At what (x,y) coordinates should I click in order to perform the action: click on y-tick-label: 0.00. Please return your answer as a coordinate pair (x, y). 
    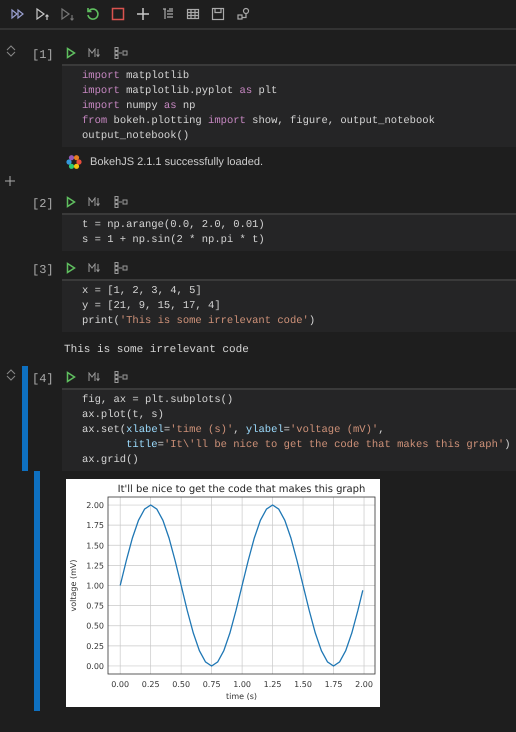
    Looking at the image, I should click on (95, 666).